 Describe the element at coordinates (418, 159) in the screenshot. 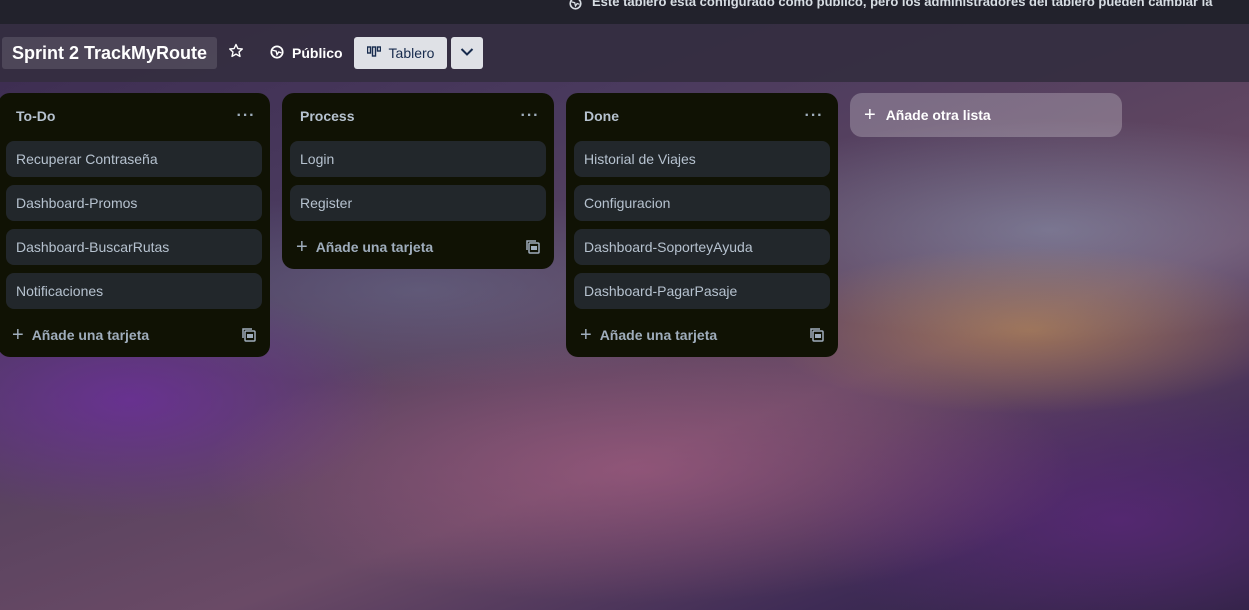

I see `card: Login` at that location.